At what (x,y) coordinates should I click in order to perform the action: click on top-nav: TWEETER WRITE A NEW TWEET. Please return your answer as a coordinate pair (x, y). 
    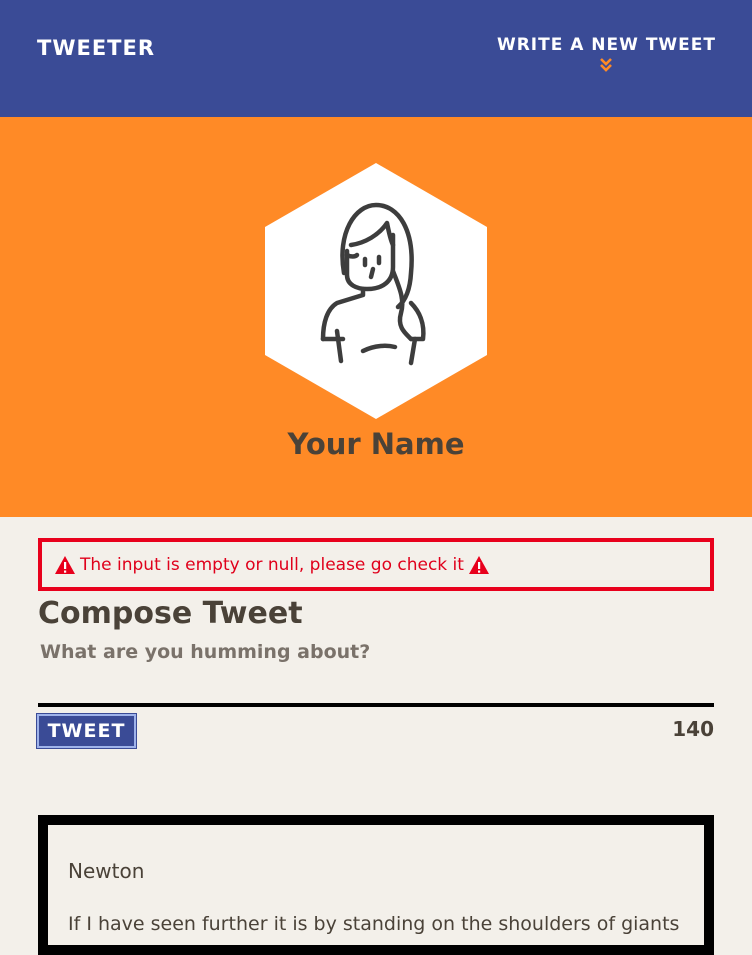
    Looking at the image, I should click on (376, 58).